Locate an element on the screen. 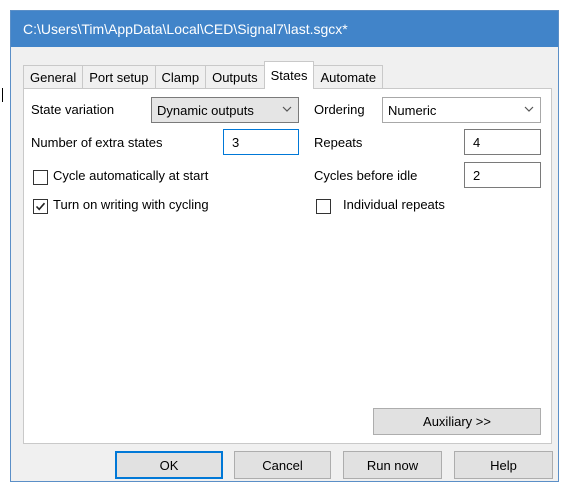 This screenshot has width=564, height=484. run-now-label: Run now is located at coordinates (392, 465).